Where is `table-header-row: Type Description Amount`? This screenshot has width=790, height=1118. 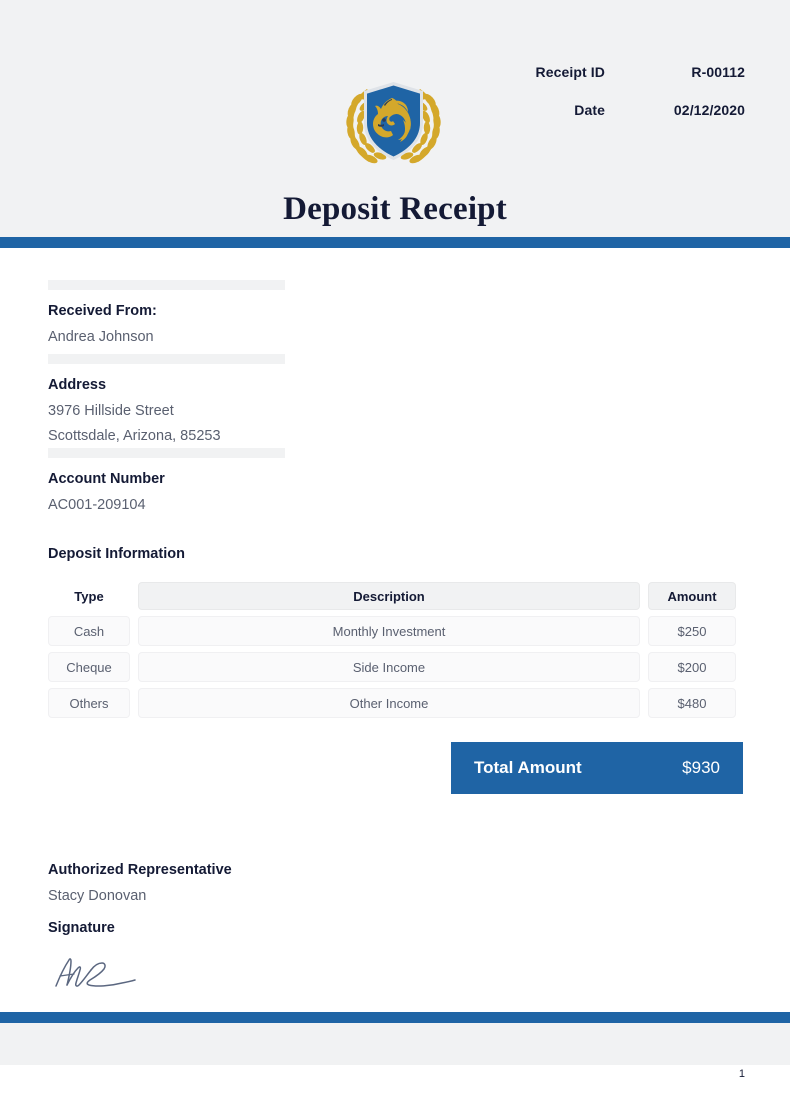 table-header-row: Type Description Amount is located at coordinates (392, 596).